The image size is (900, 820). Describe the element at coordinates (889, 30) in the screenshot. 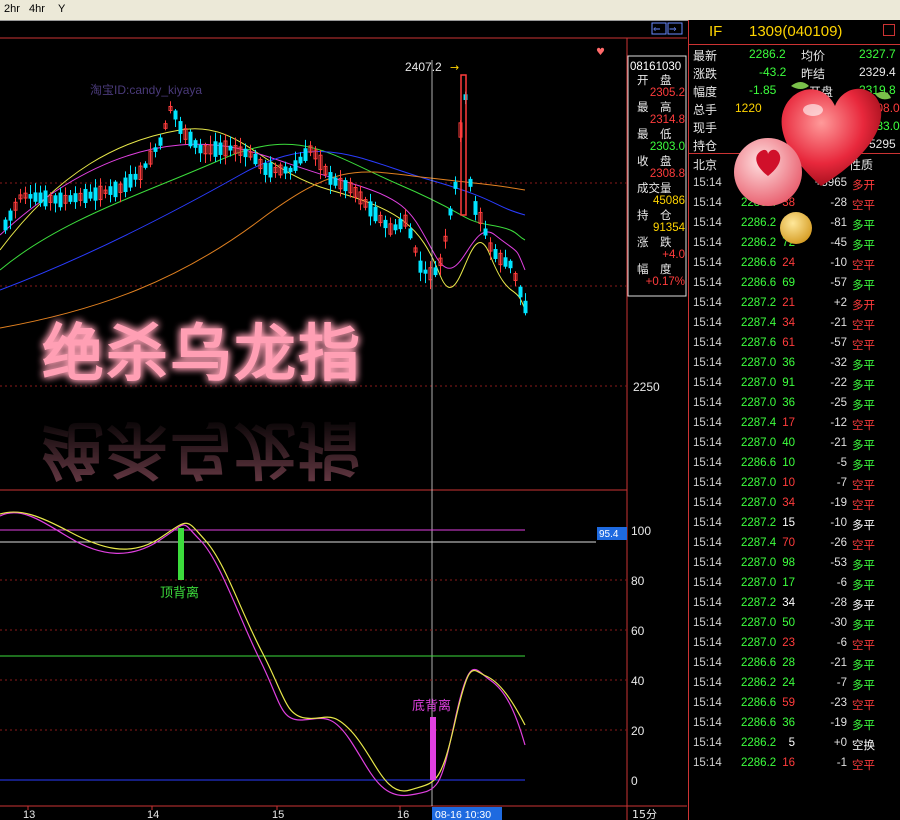

I see `panel-toggle-button` at that location.